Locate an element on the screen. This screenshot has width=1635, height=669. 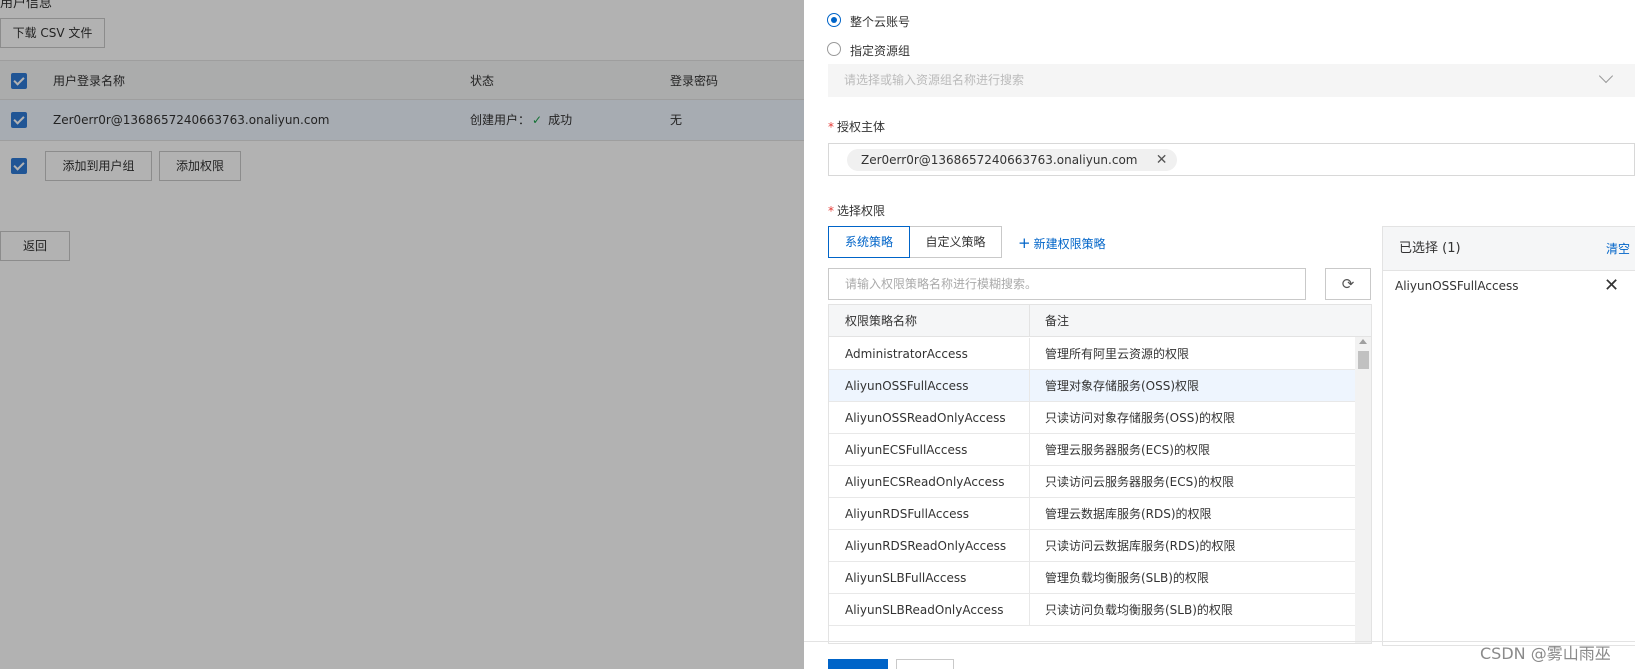
policy-note-cell: 管理所有阿里云资源的权限 is located at coordinates (1117, 354).